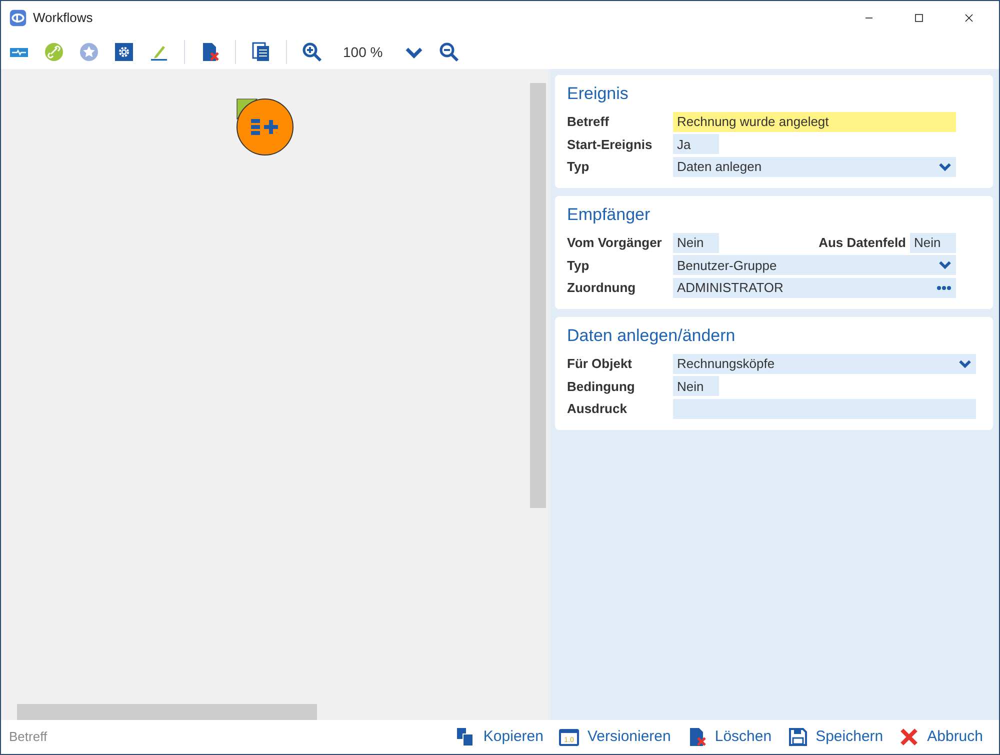 Image resolution: width=1000 pixels, height=755 pixels. I want to click on section-title: Ereignis, so click(598, 94).